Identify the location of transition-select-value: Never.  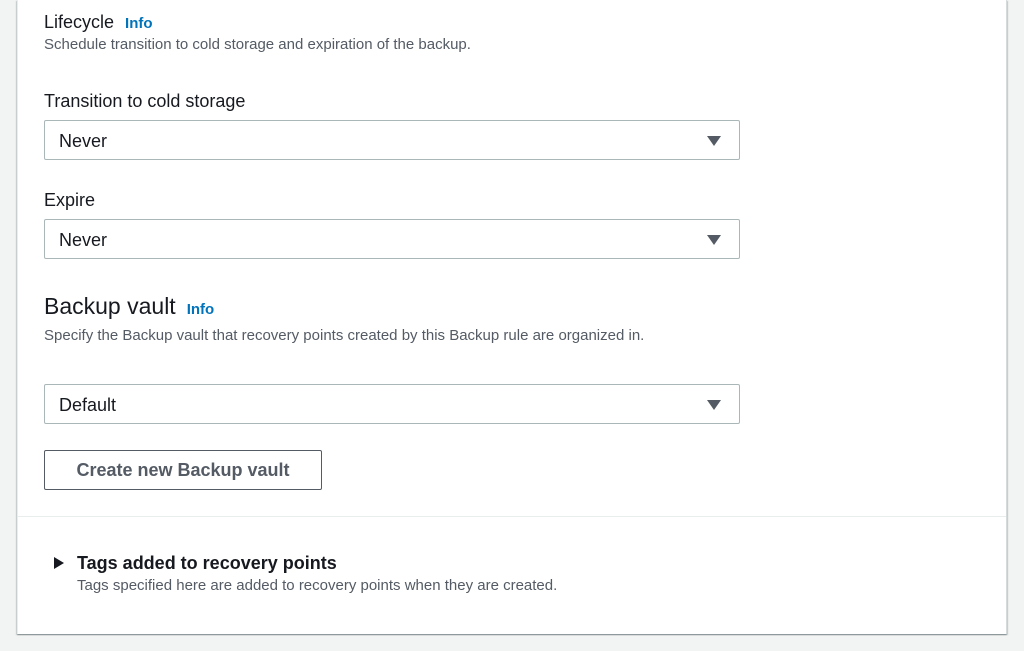
(83, 141).